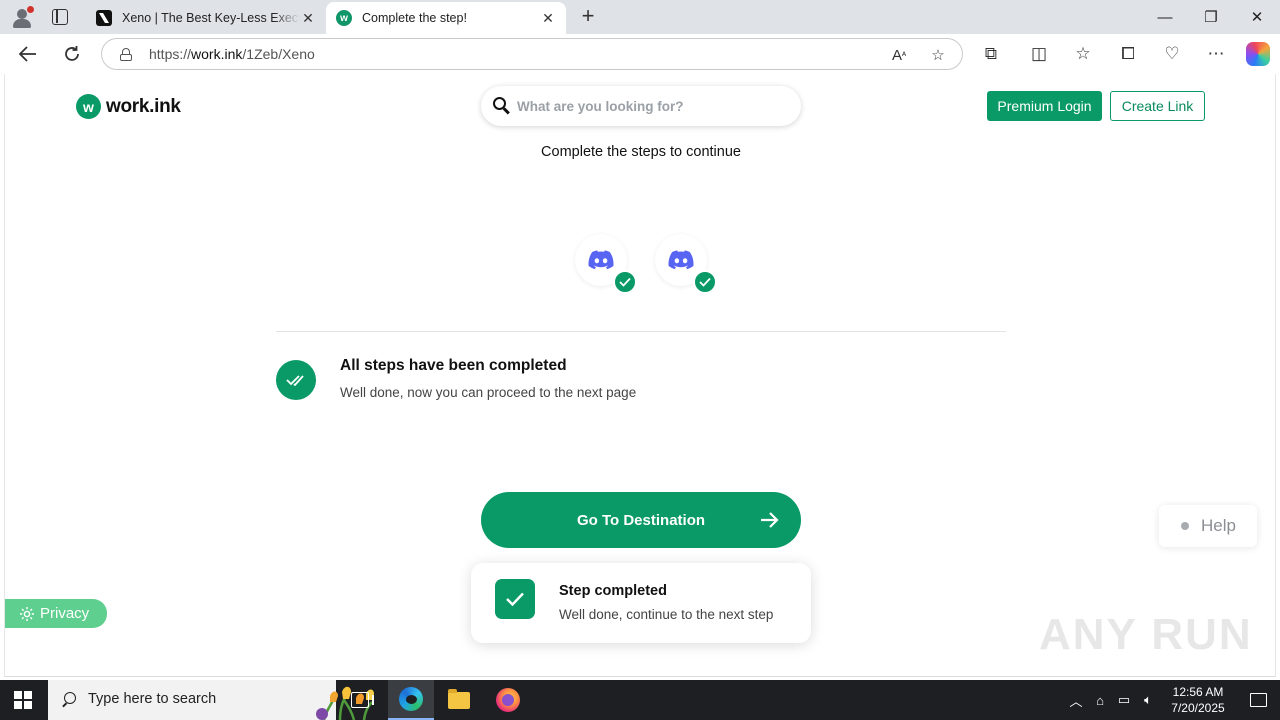 Image resolution: width=1280 pixels, height=720 pixels. What do you see at coordinates (991, 54) in the screenshot?
I see `extensions-icon: ⧉` at bounding box center [991, 54].